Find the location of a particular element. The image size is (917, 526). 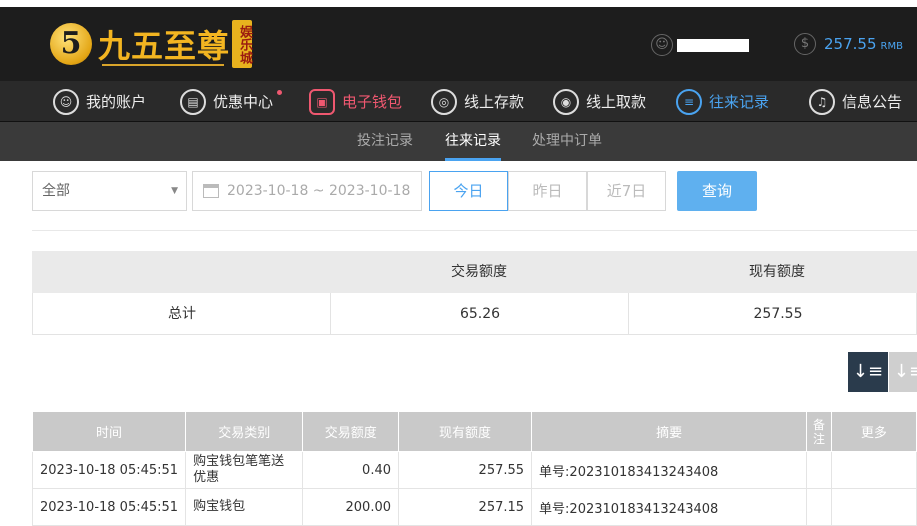

date-range-value: 2023-10-18 ~ 2023-10-18 is located at coordinates (319, 191).